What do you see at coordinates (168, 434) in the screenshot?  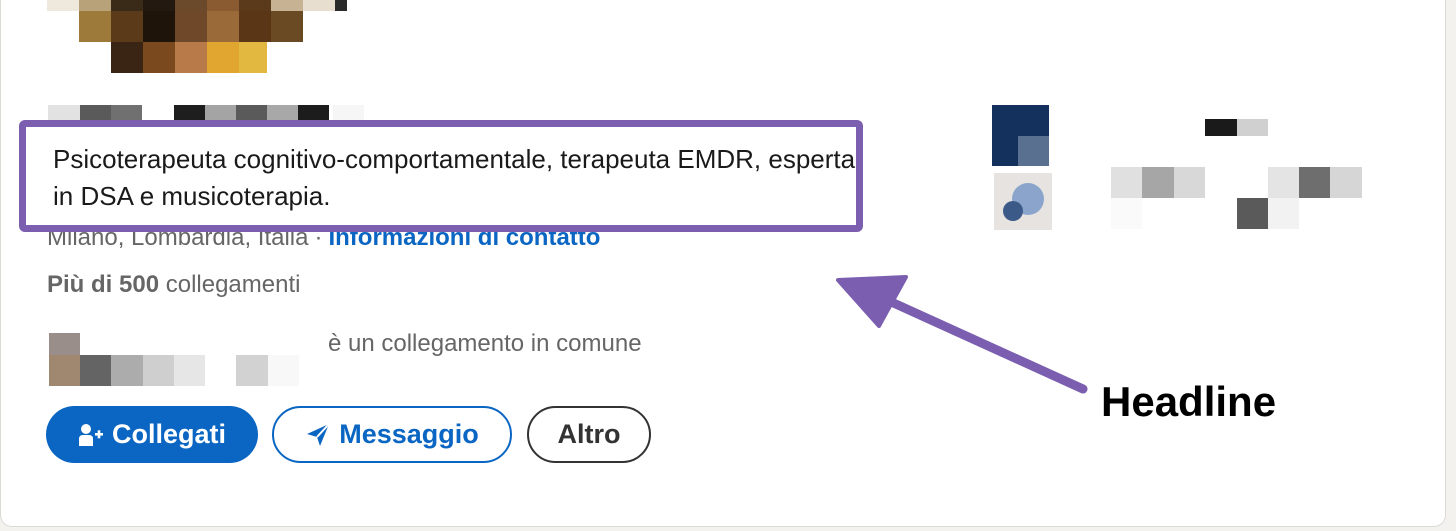 I see `connect-button-label: Collegati` at bounding box center [168, 434].